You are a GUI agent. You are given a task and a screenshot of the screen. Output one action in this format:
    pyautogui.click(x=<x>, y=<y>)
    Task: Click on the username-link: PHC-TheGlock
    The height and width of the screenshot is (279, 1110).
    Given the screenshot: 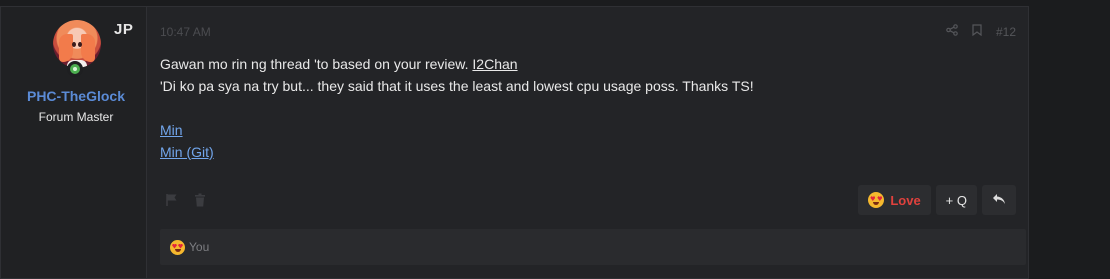 What is the action you would take?
    pyautogui.click(x=76, y=96)
    